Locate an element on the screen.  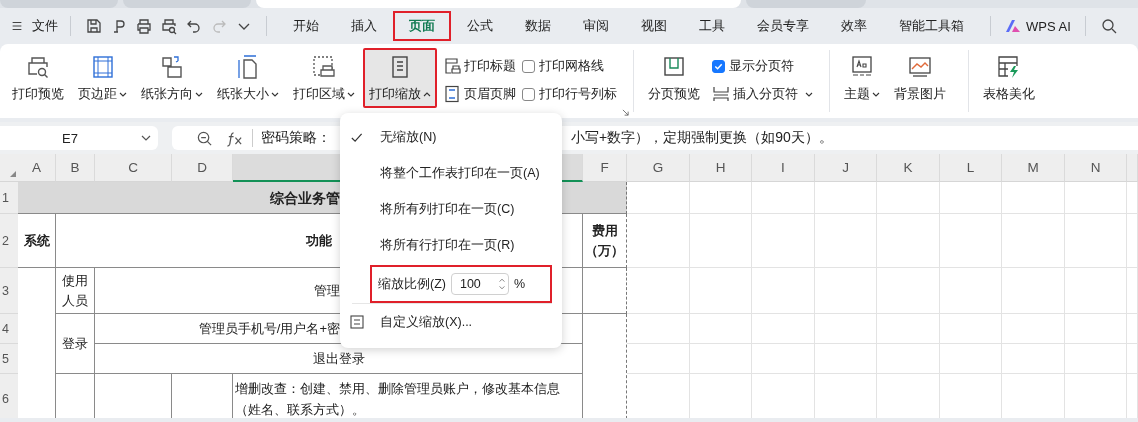
ribbon-button: 主题 is located at coordinates (862, 78).